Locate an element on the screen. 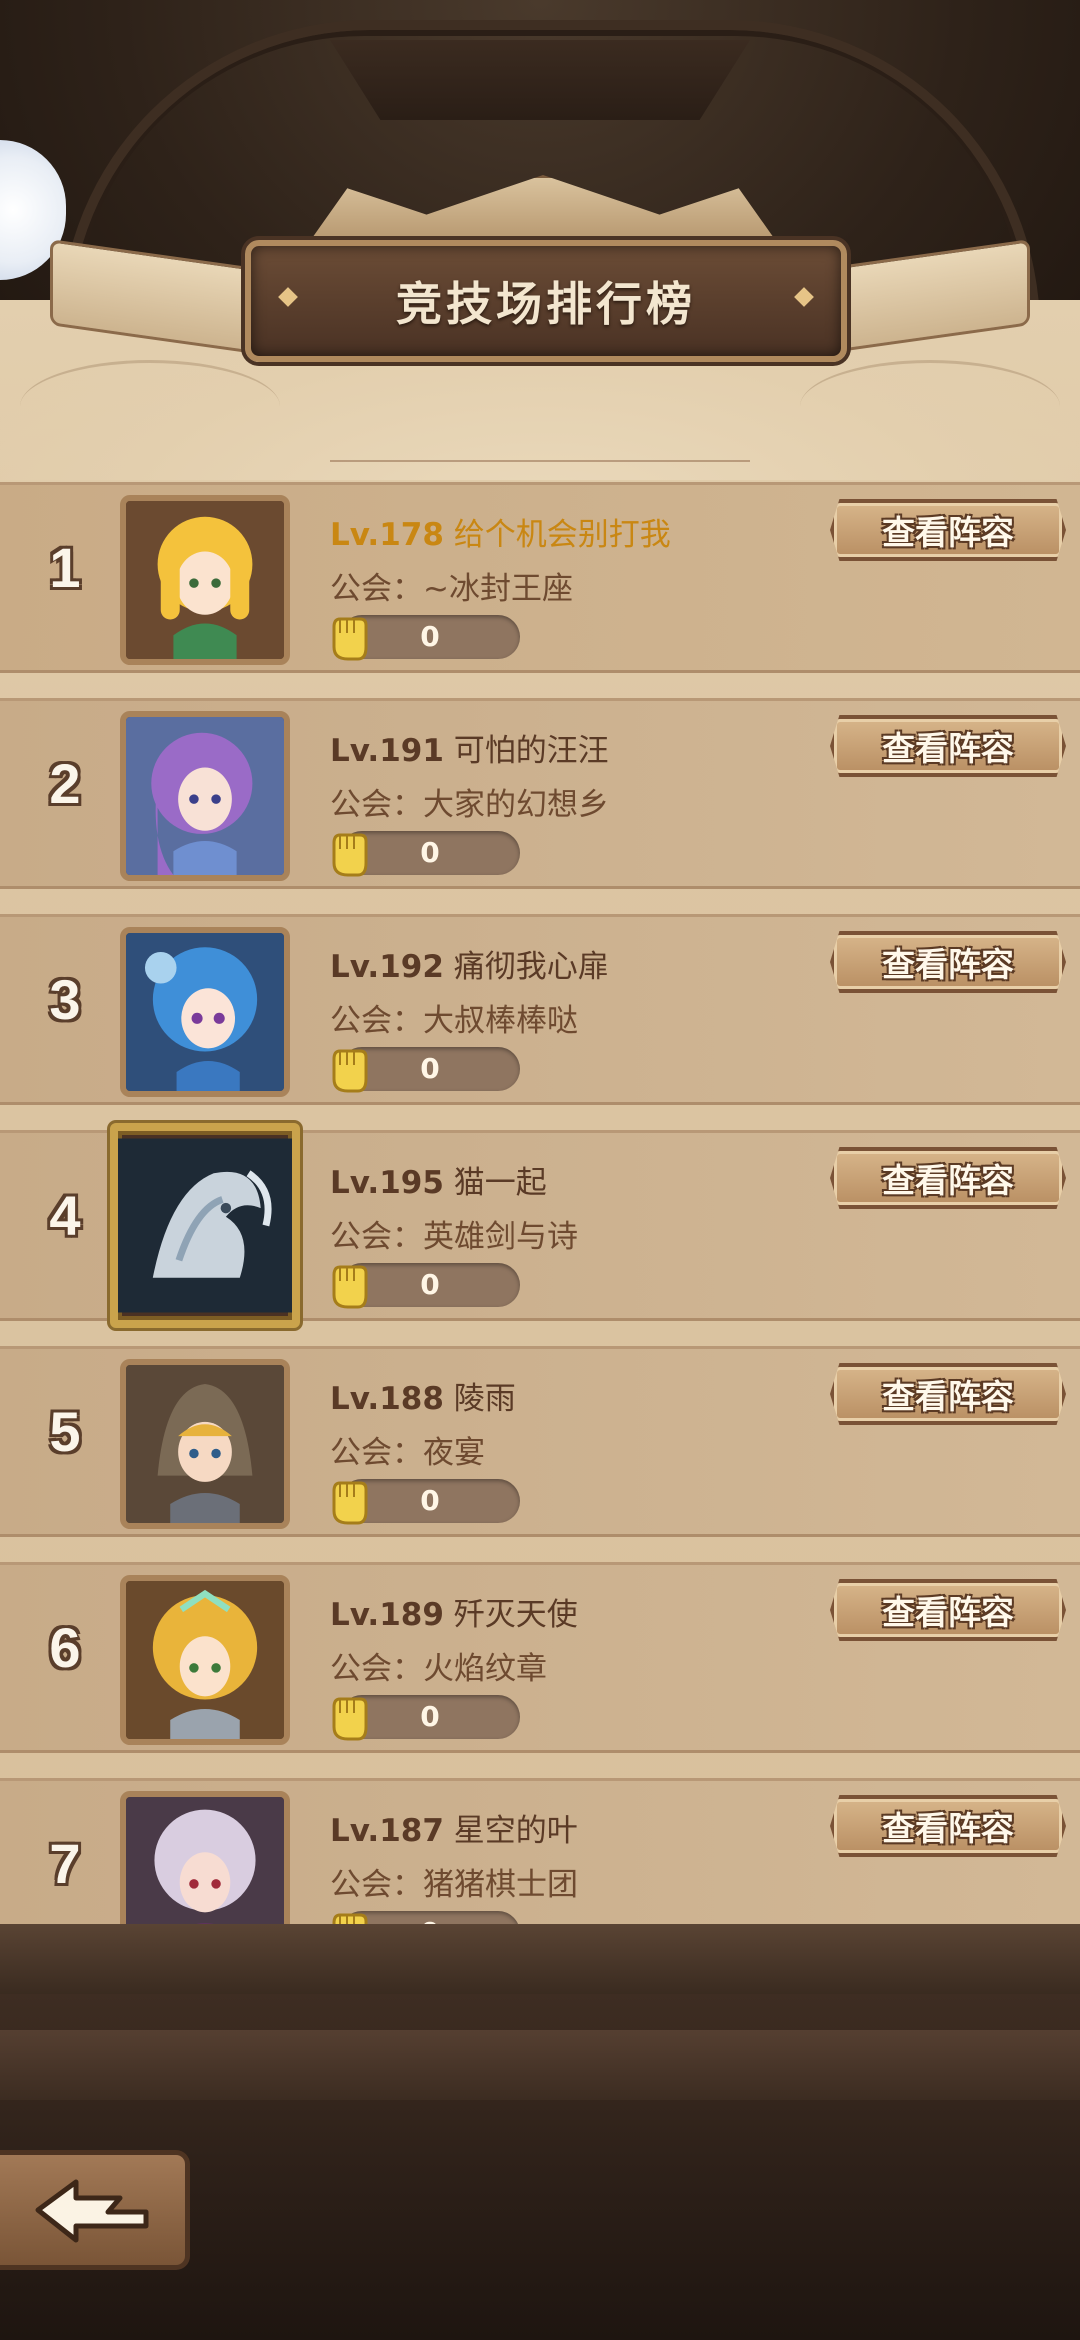 The width and height of the screenshot is (1080, 2340). player-name: 给个机会别打我 is located at coordinates (562, 535).